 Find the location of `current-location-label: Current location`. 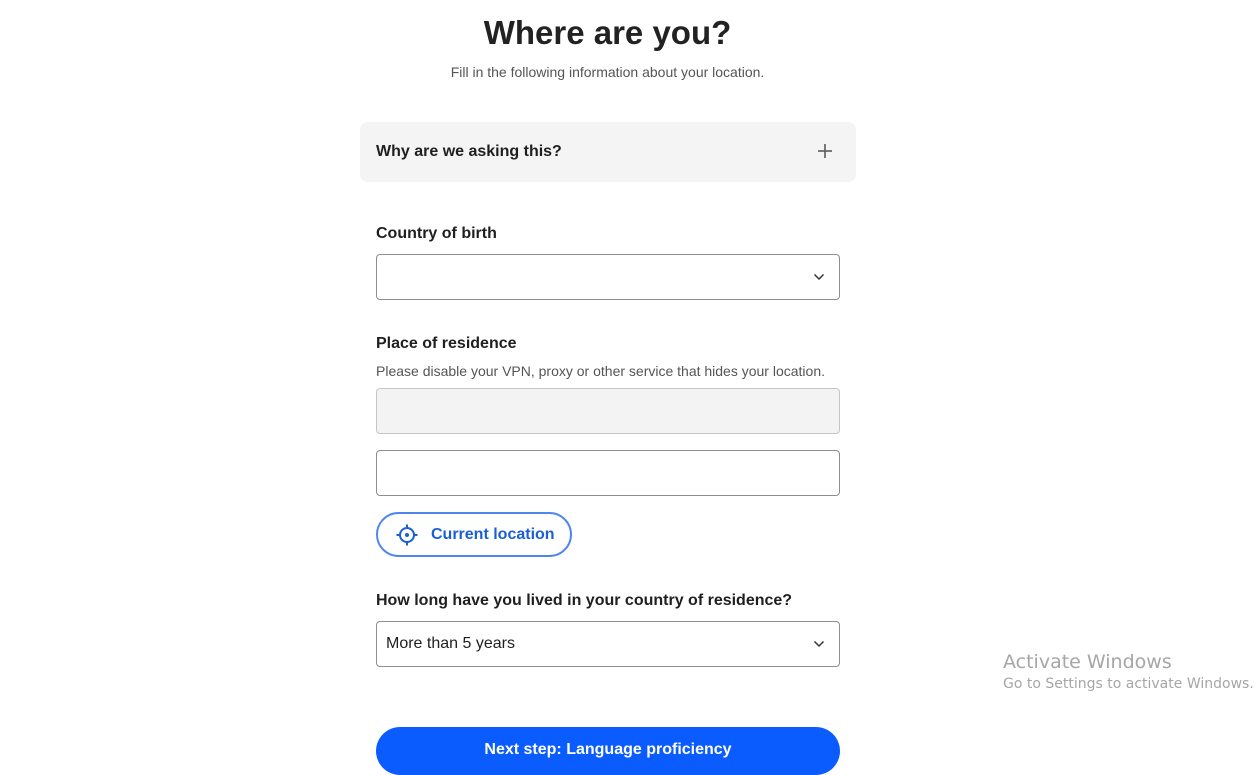

current-location-label: Current location is located at coordinates (493, 534).